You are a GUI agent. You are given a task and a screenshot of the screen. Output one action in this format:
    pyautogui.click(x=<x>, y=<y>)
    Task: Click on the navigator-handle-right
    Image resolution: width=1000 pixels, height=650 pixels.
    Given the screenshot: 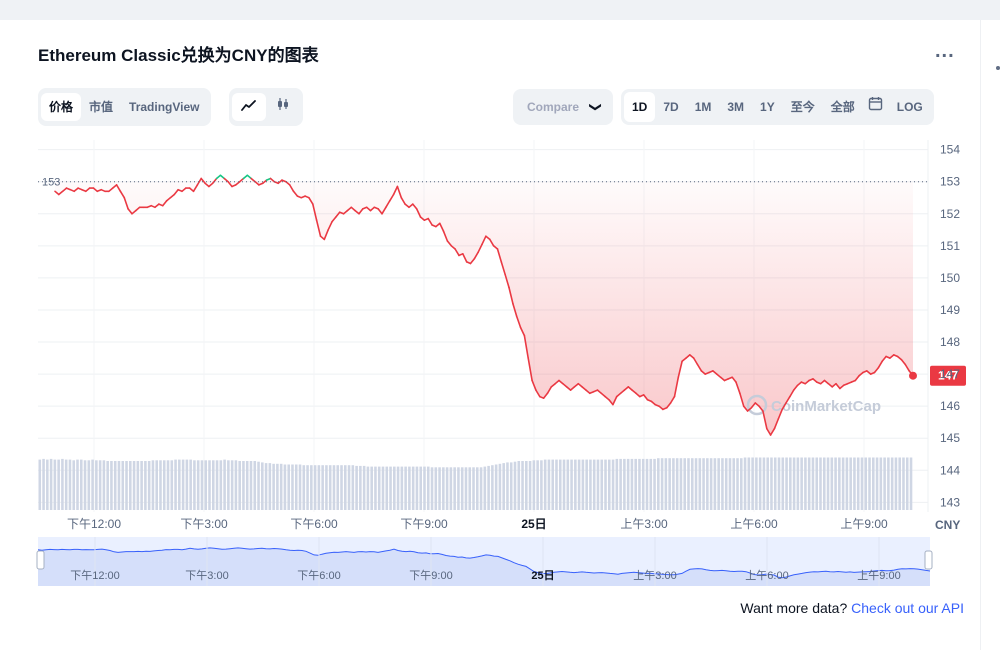 What is the action you would take?
    pyautogui.click(x=928, y=560)
    